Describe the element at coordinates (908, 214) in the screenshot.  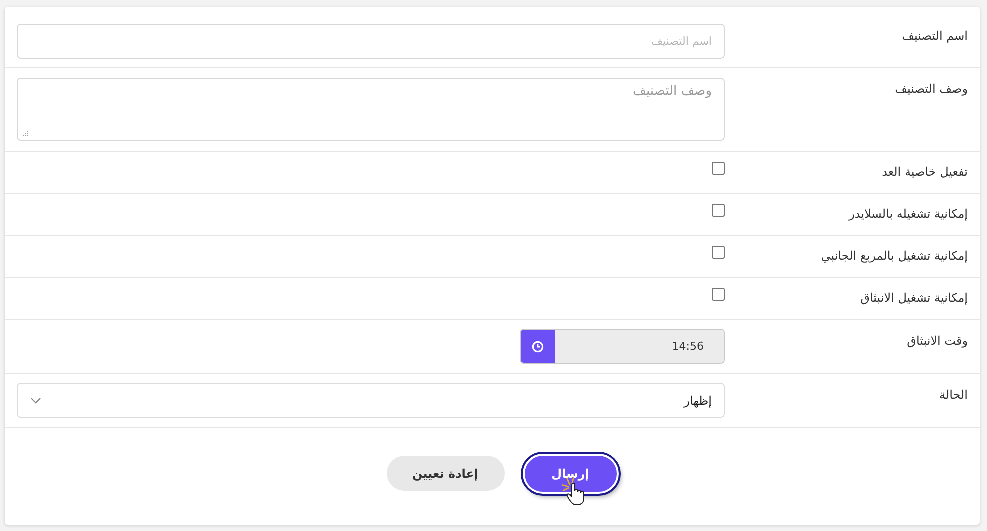
I see `field-label: إمكانية تشغيله بالسلايدر` at that location.